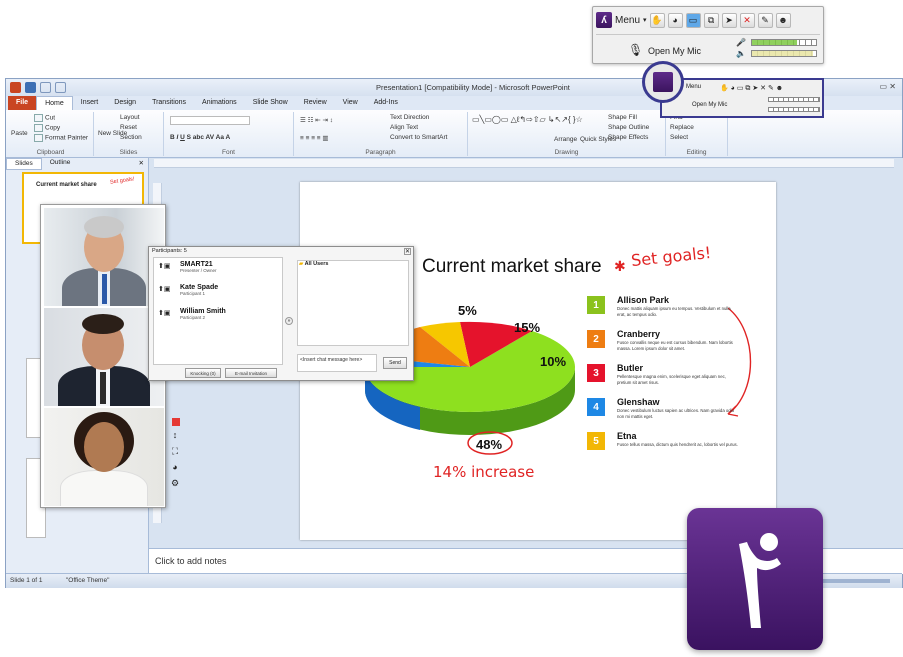 The height and width of the screenshot is (657, 903). I want to click on legend-name-2: Cranberry, so click(639, 334).